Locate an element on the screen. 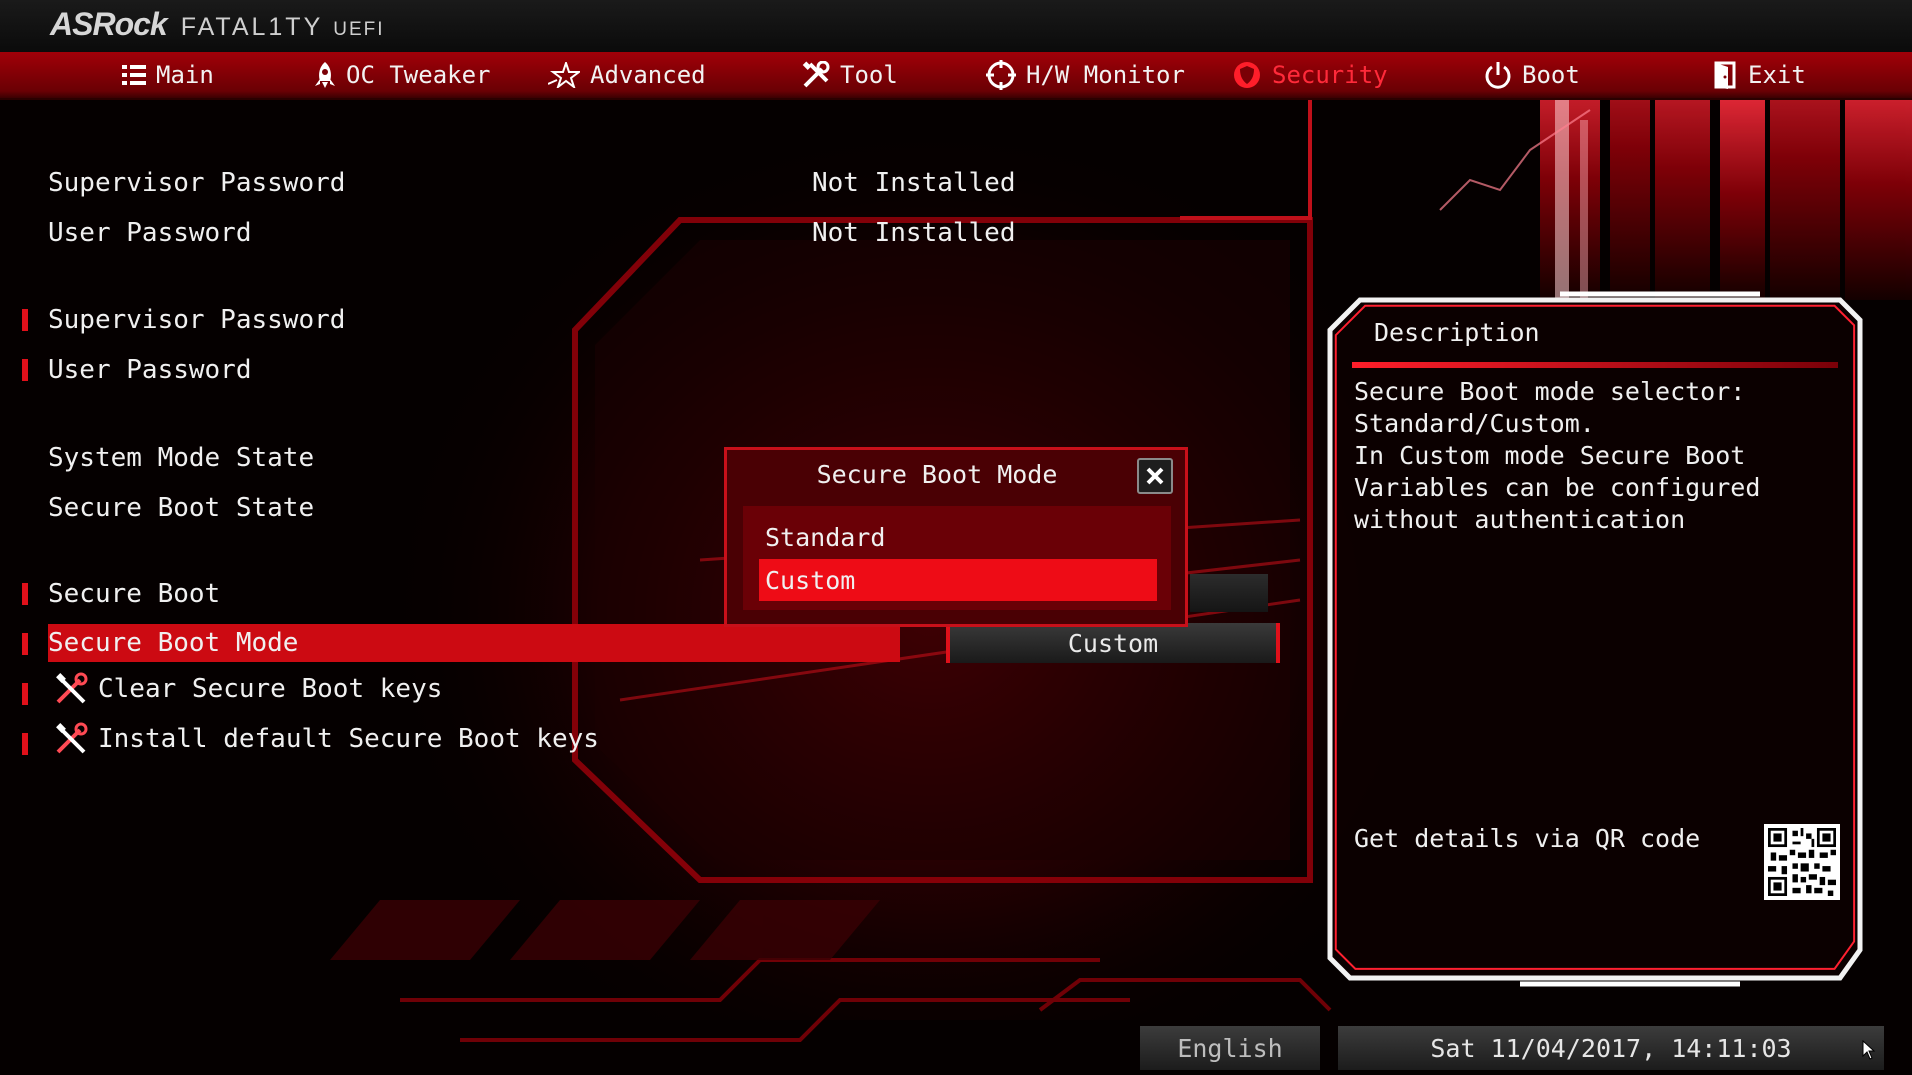 This screenshot has height=1075, width=1912. tab-oc-tweaker-label: OC Tweaker is located at coordinates (418, 75).